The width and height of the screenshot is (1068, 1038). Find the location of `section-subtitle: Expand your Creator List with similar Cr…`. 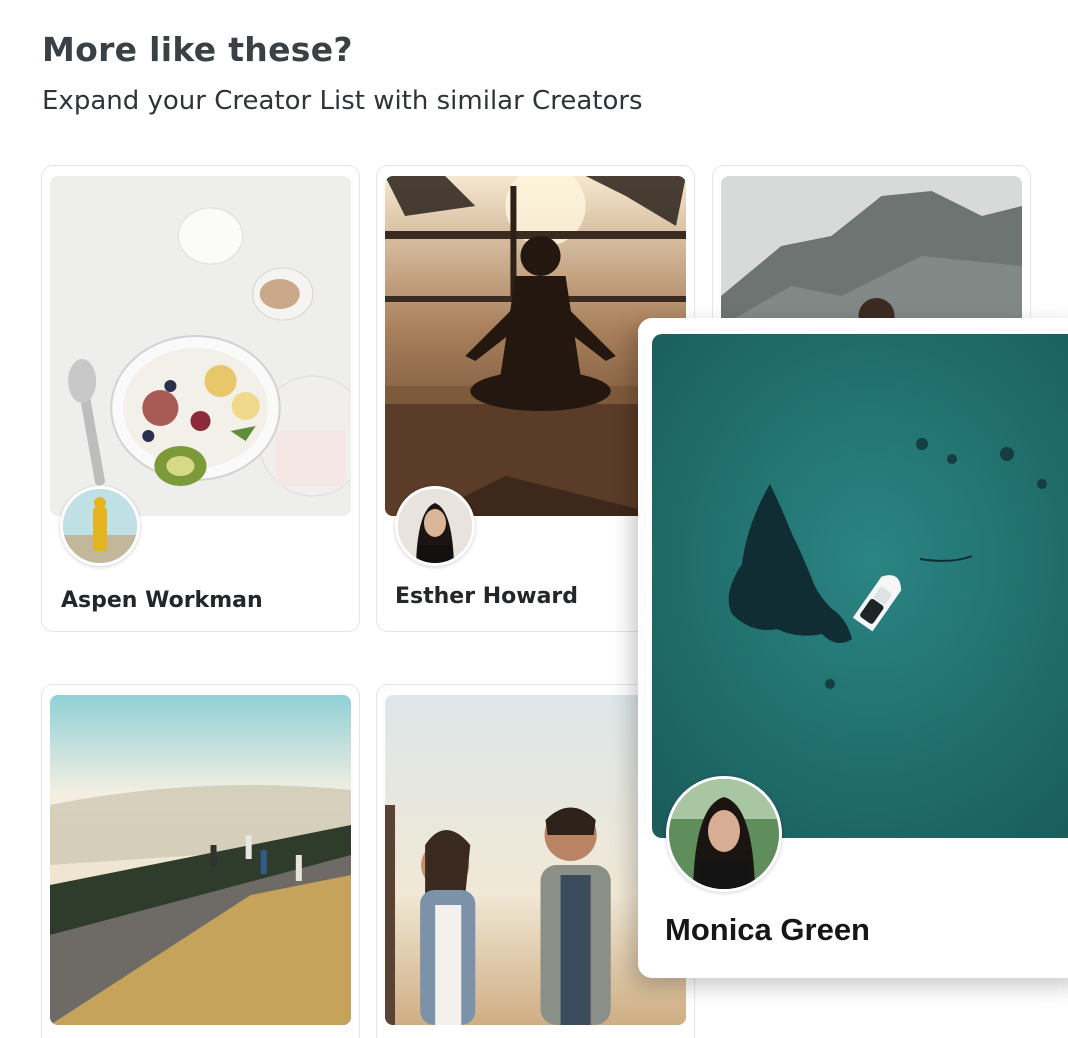

section-subtitle: Expand your Creator List with similar Cr… is located at coordinates (342, 101).